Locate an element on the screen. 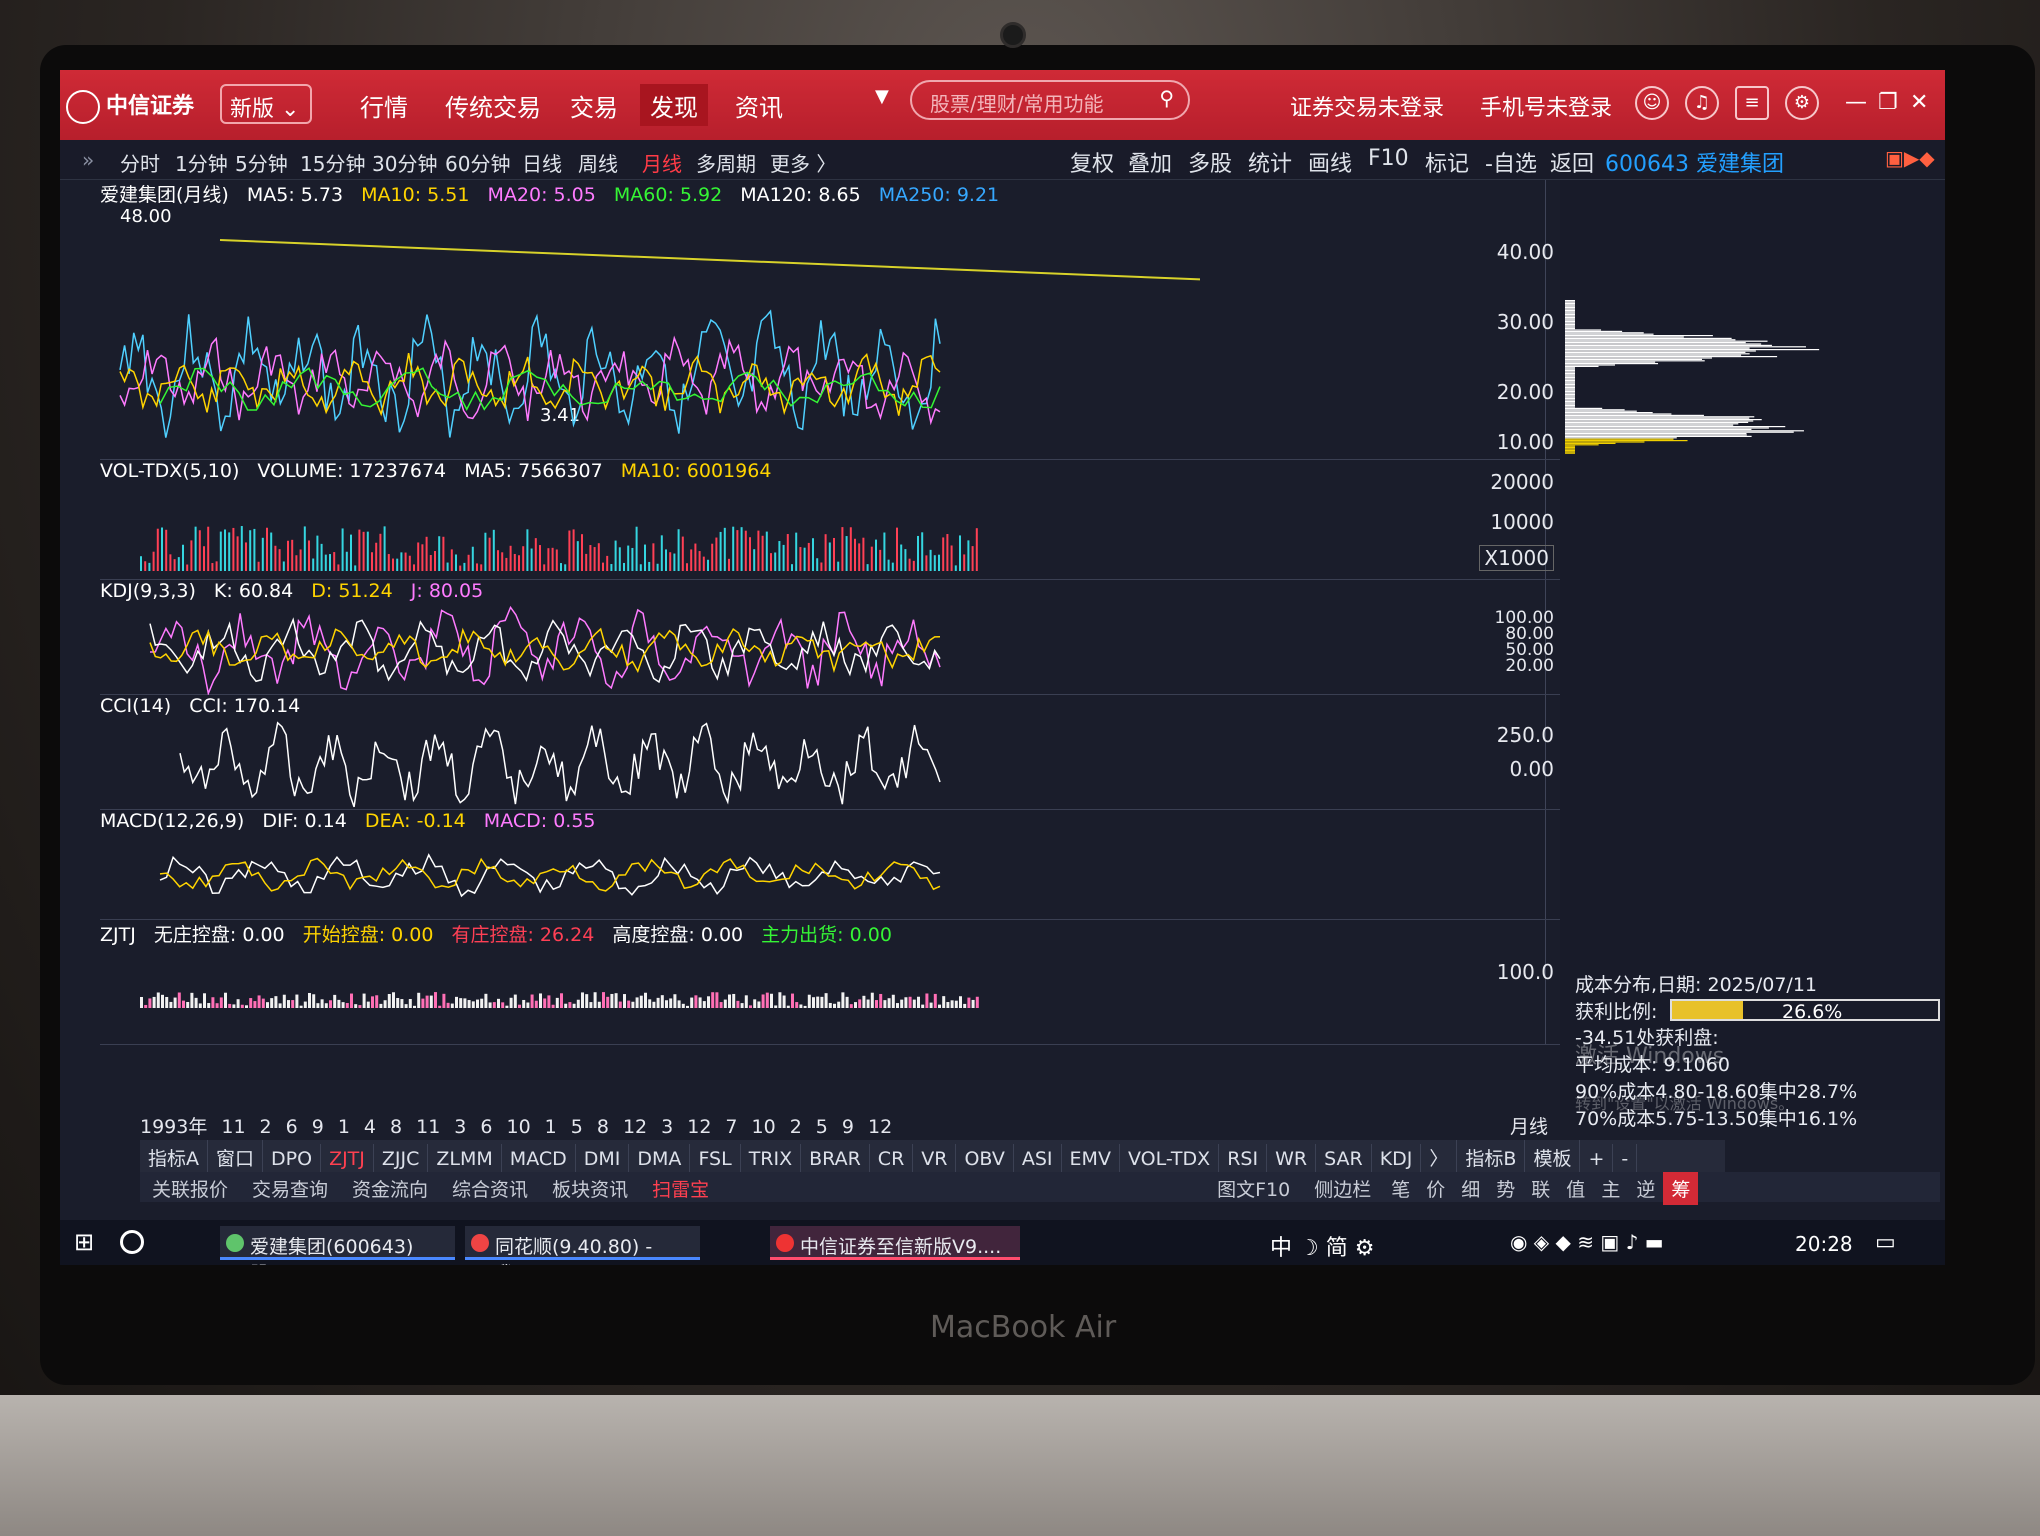 The height and width of the screenshot is (1536, 2040). side-tab: 值 is located at coordinates (1575, 1188).